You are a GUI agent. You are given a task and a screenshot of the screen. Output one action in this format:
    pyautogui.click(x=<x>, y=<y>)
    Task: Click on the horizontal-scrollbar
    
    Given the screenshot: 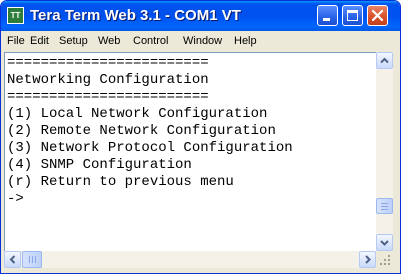 What is the action you would take?
    pyautogui.click(x=190, y=259)
    